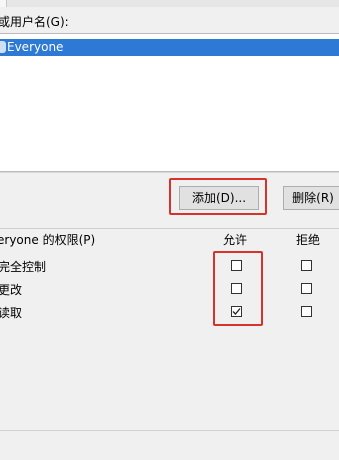  Describe the element at coordinates (169, 430) in the screenshot. I see `bottom-divider` at that location.